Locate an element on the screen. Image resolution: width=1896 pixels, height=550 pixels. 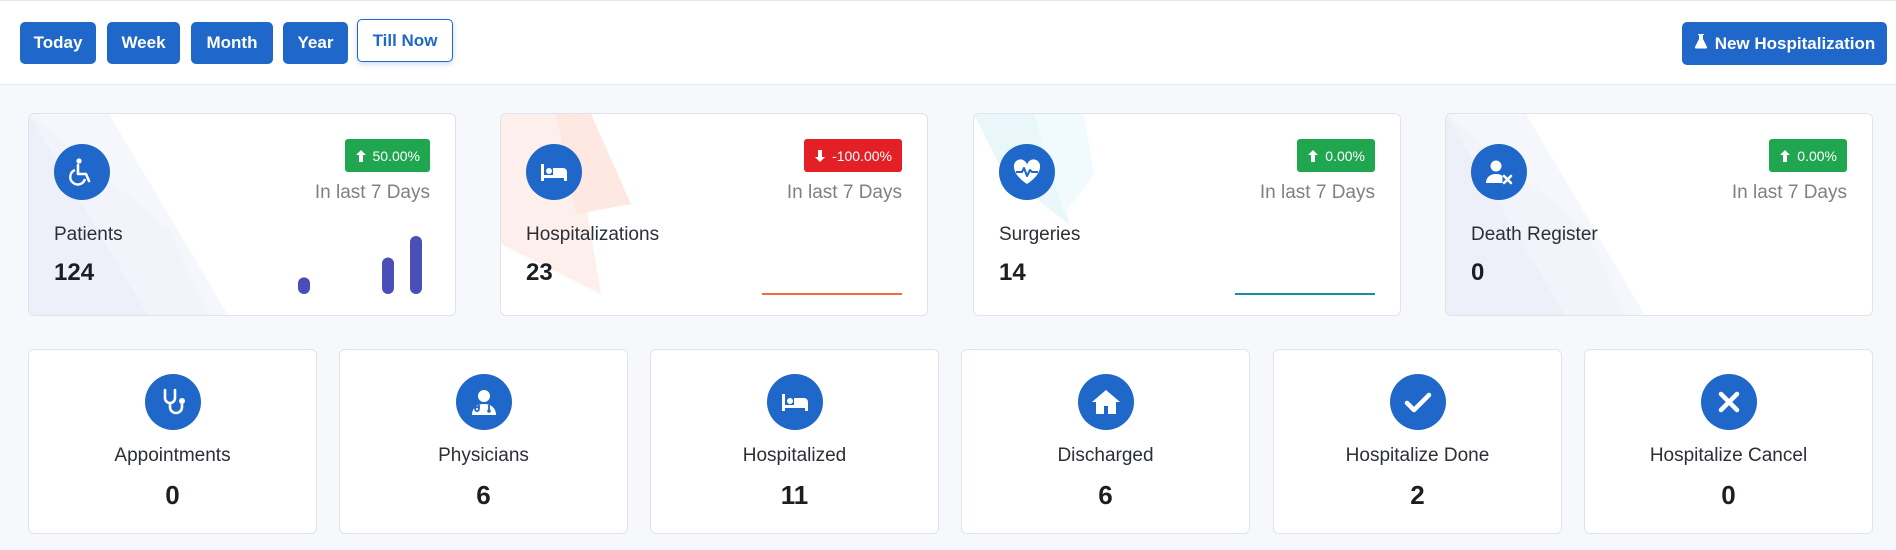
stat-card-death-register: 0.00% In last 7 Days Death Register 0 is located at coordinates (1659, 214).